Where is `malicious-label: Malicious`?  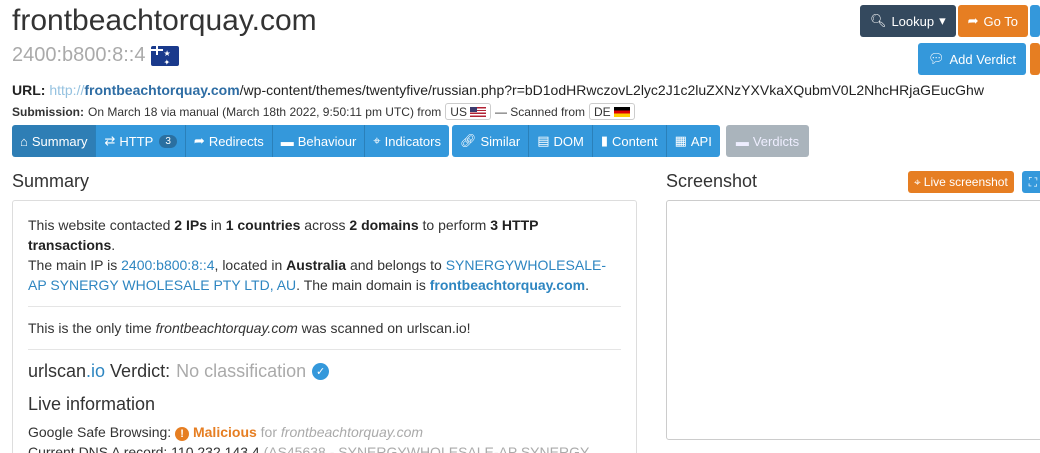 malicious-label: Malicious is located at coordinates (224, 432).